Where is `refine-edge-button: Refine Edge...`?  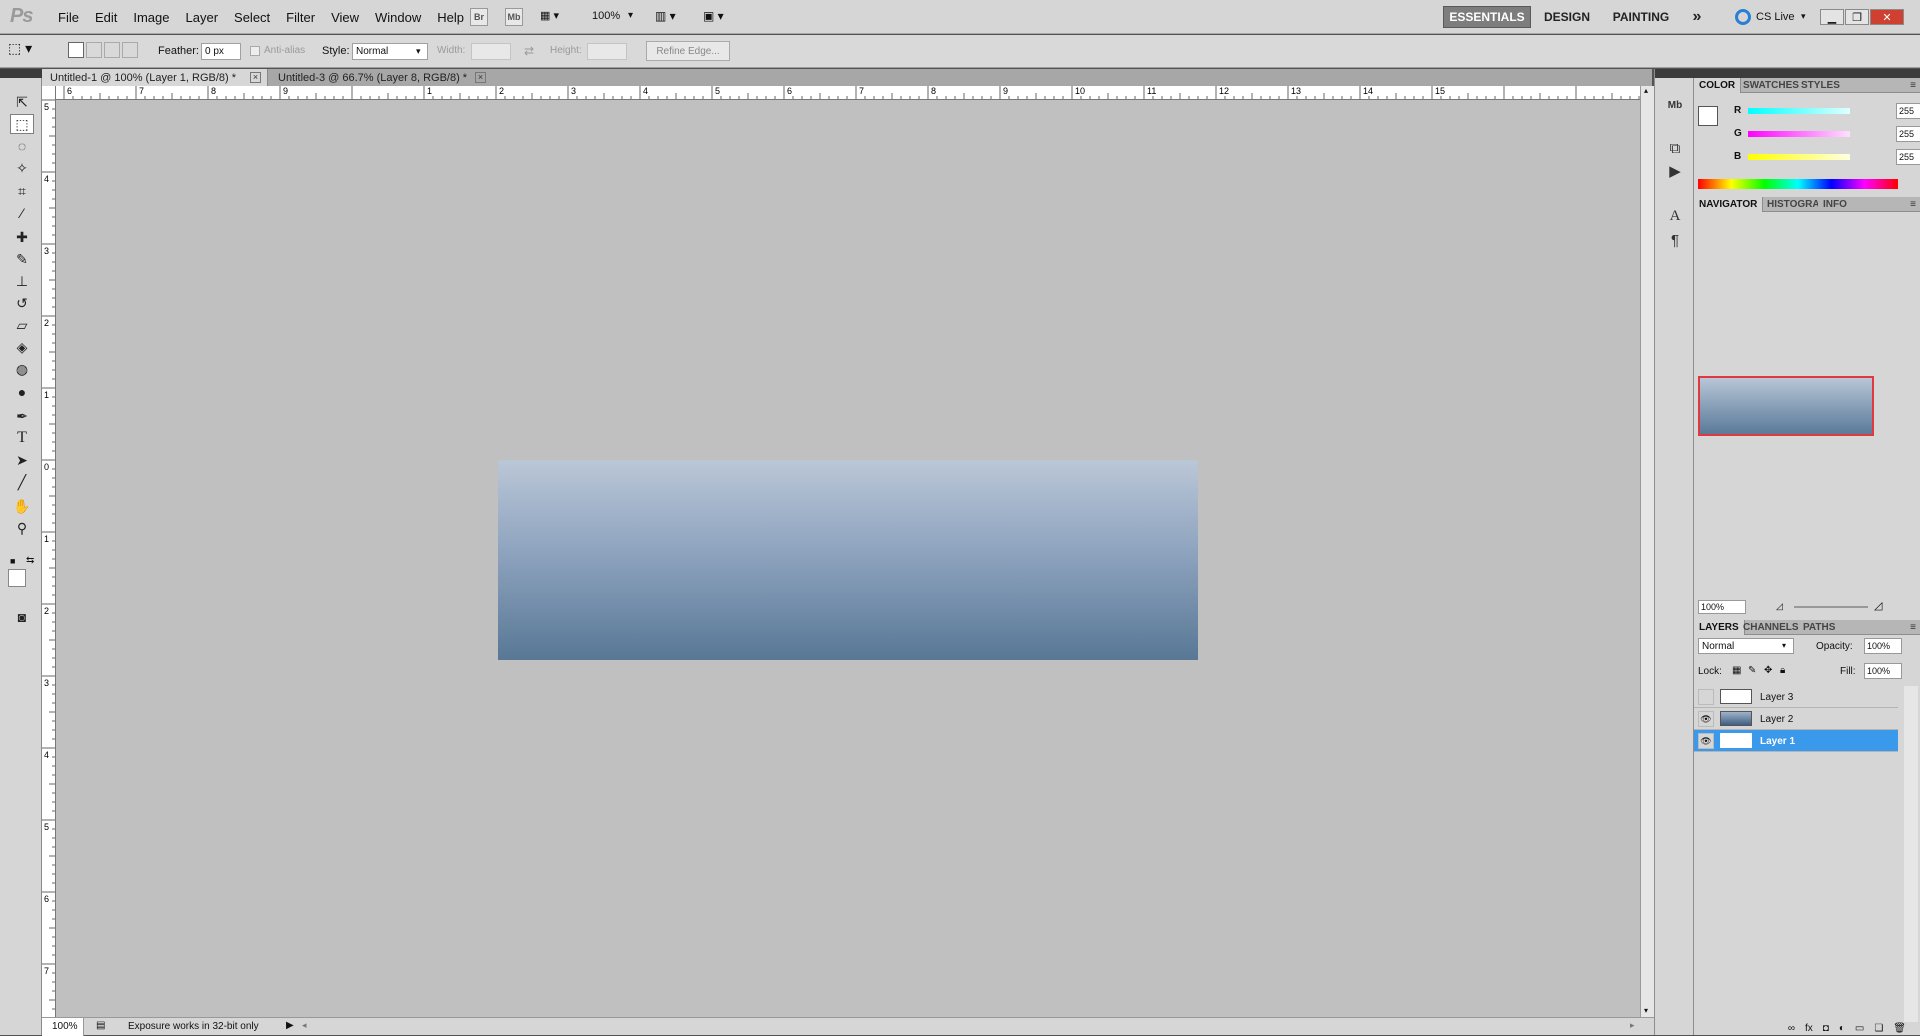
refine-edge-button: Refine Edge... is located at coordinates (688, 51).